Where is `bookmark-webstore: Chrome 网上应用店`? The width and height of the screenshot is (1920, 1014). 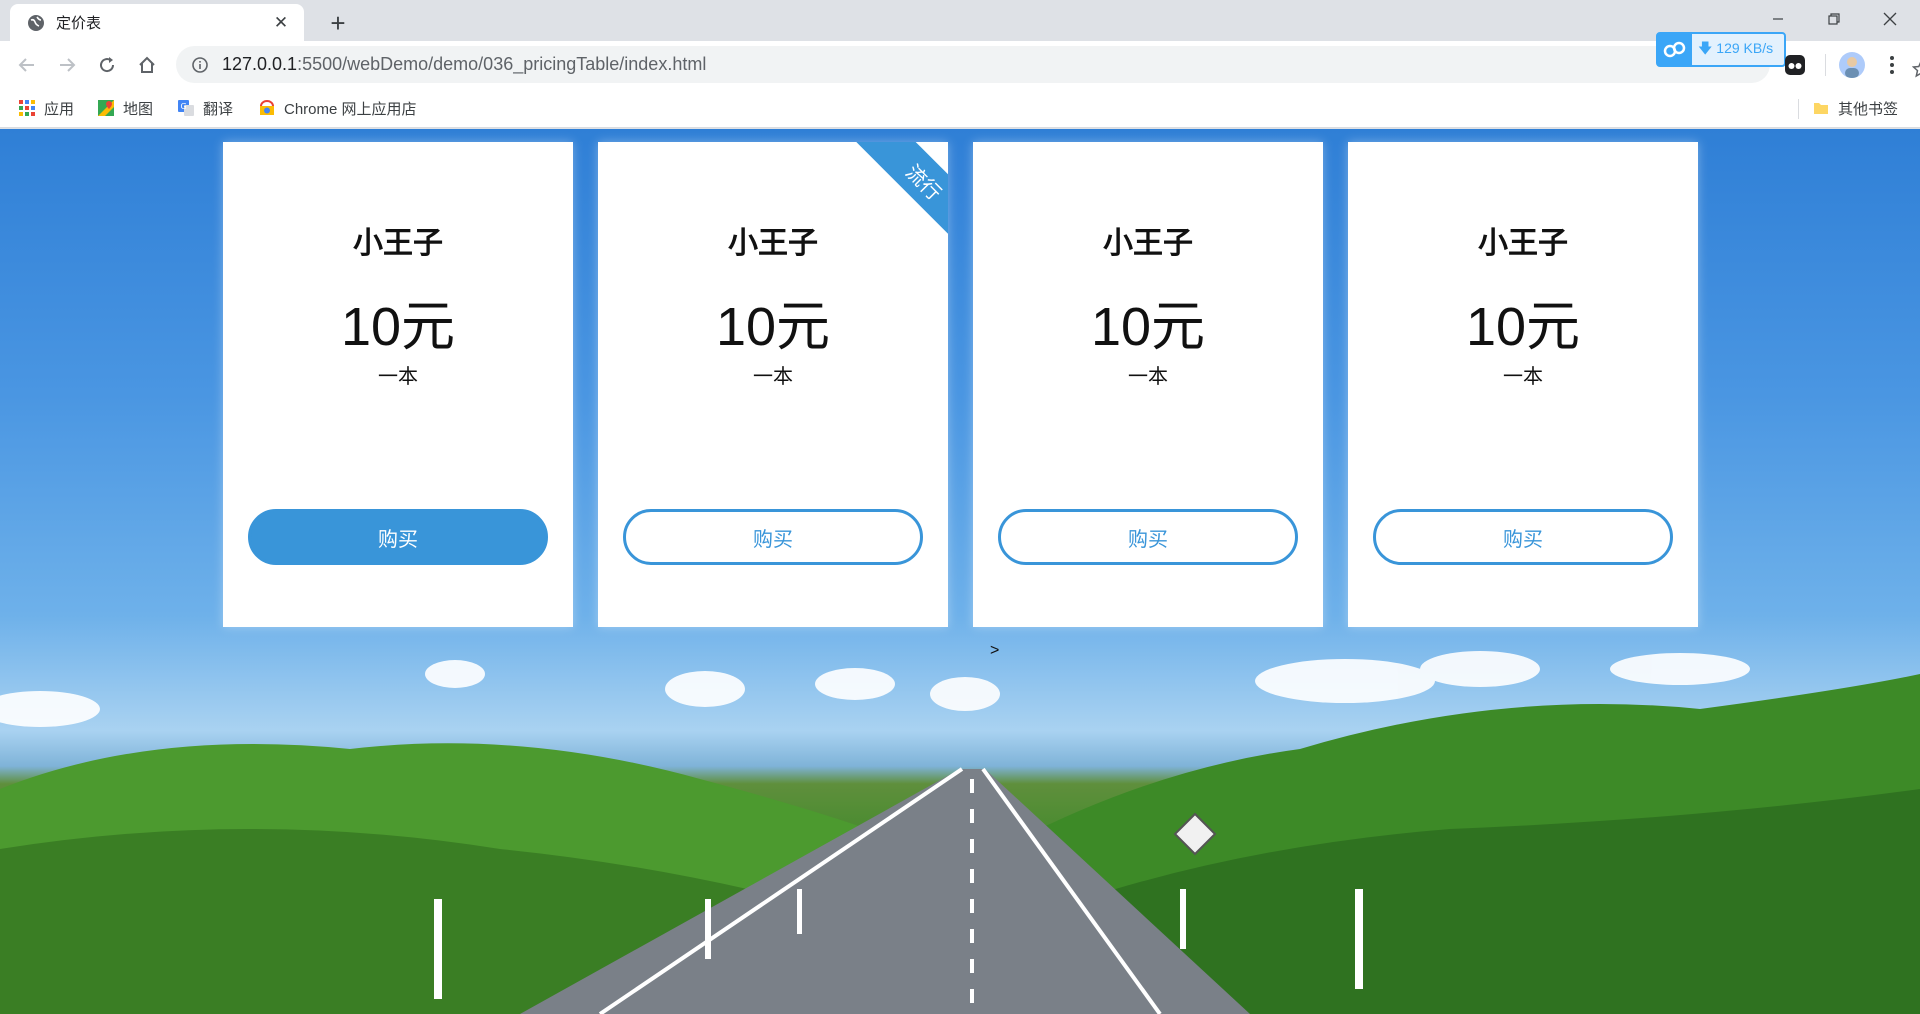
bookmark-webstore: Chrome 网上应用店 is located at coordinates (337, 108).